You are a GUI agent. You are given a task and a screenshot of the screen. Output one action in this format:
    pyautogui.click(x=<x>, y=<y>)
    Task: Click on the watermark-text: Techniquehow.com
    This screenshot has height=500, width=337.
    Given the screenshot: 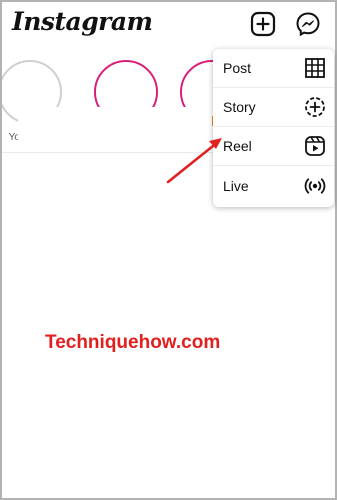 What is the action you would take?
    pyautogui.click(x=133, y=342)
    